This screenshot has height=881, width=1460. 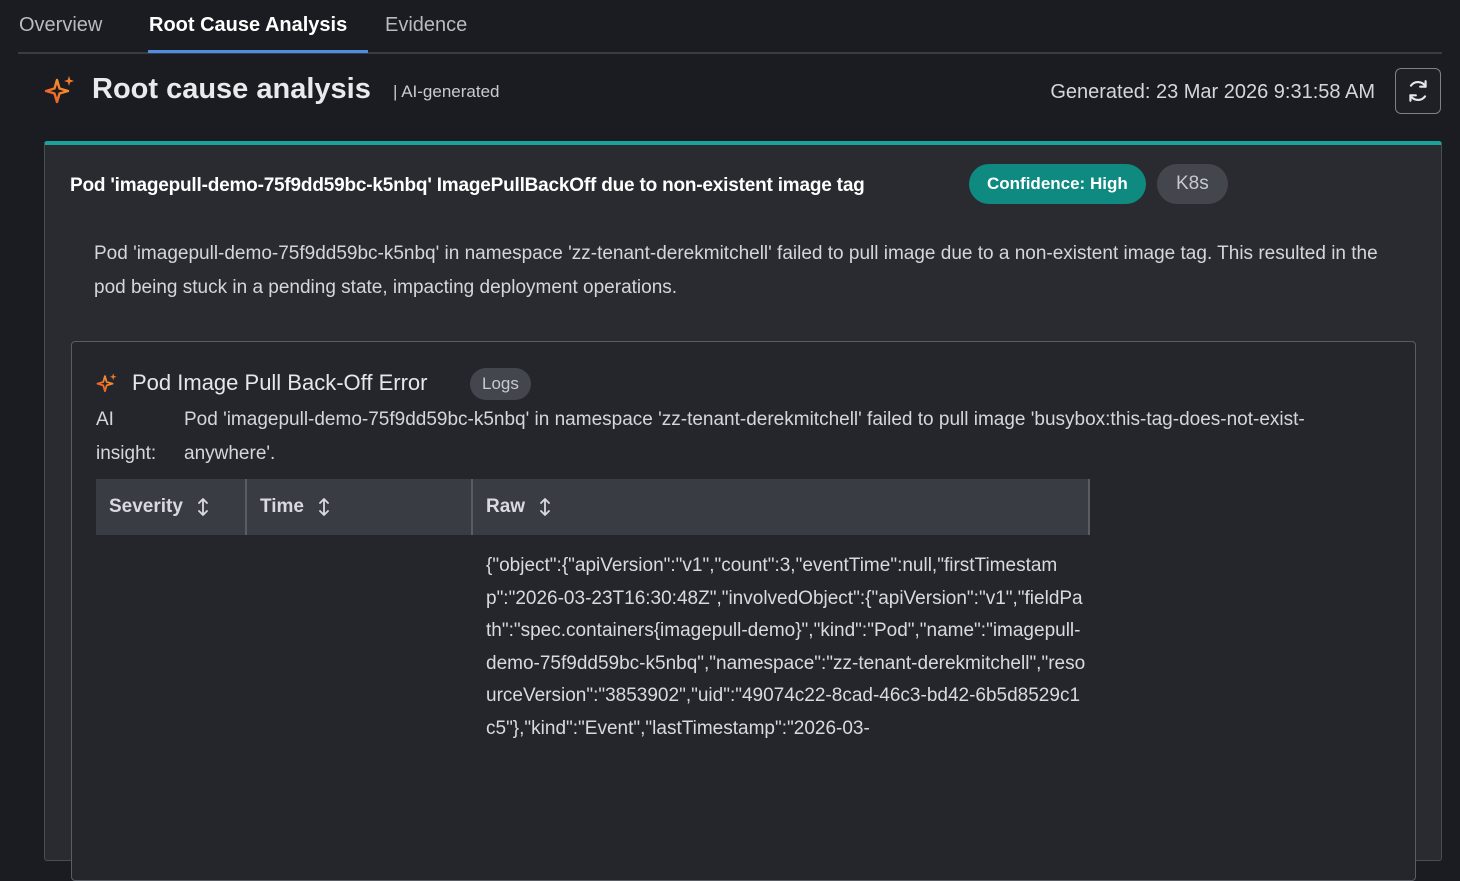 What do you see at coordinates (280, 382) in the screenshot?
I see `evidence-title: Pod Image Pull Back-Off Error` at bounding box center [280, 382].